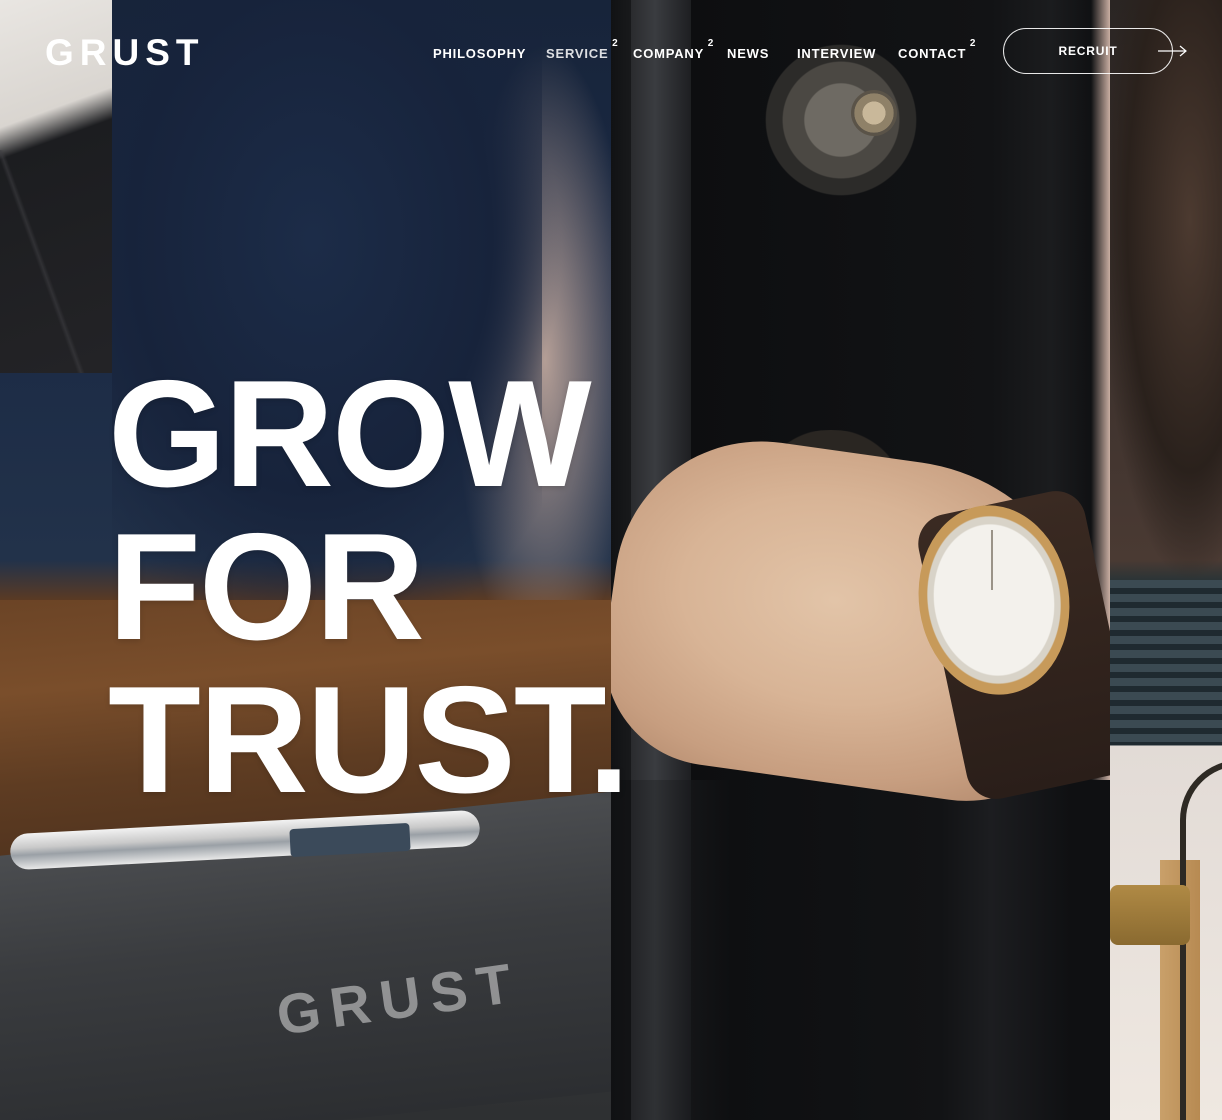  I want to click on nav-label: CONTACT, so click(932, 53).